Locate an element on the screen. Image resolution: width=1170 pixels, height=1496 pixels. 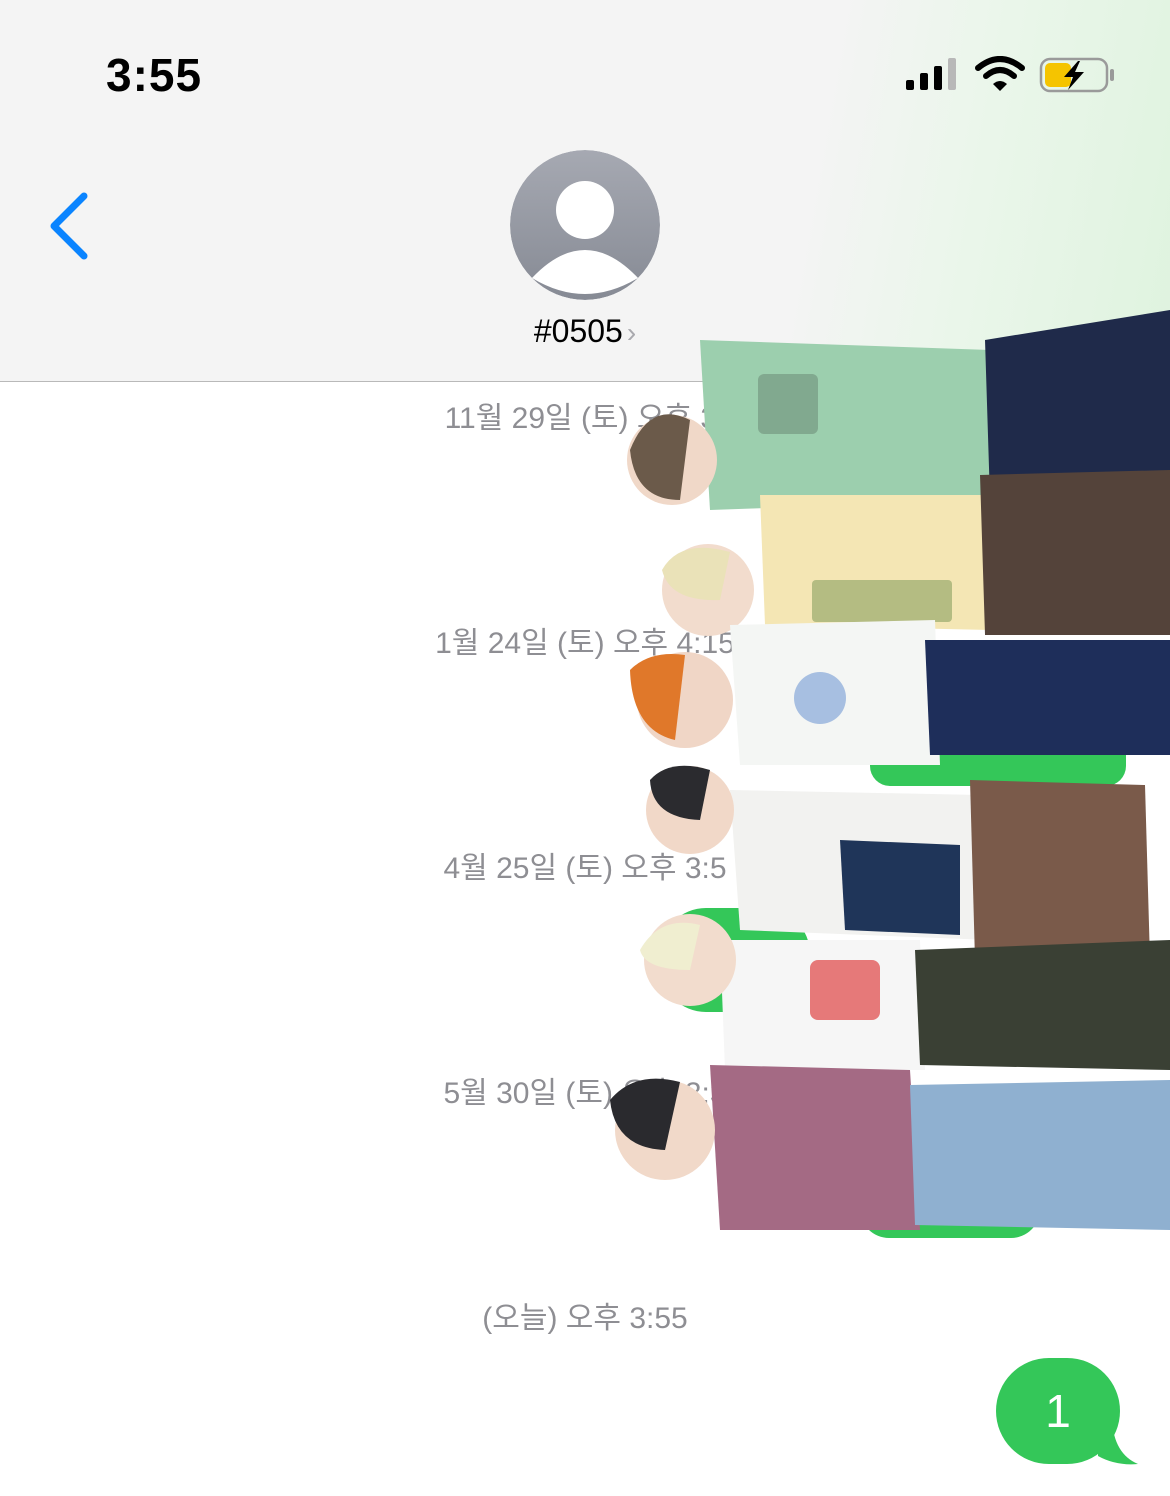
back-button is located at coordinates (70, 226).